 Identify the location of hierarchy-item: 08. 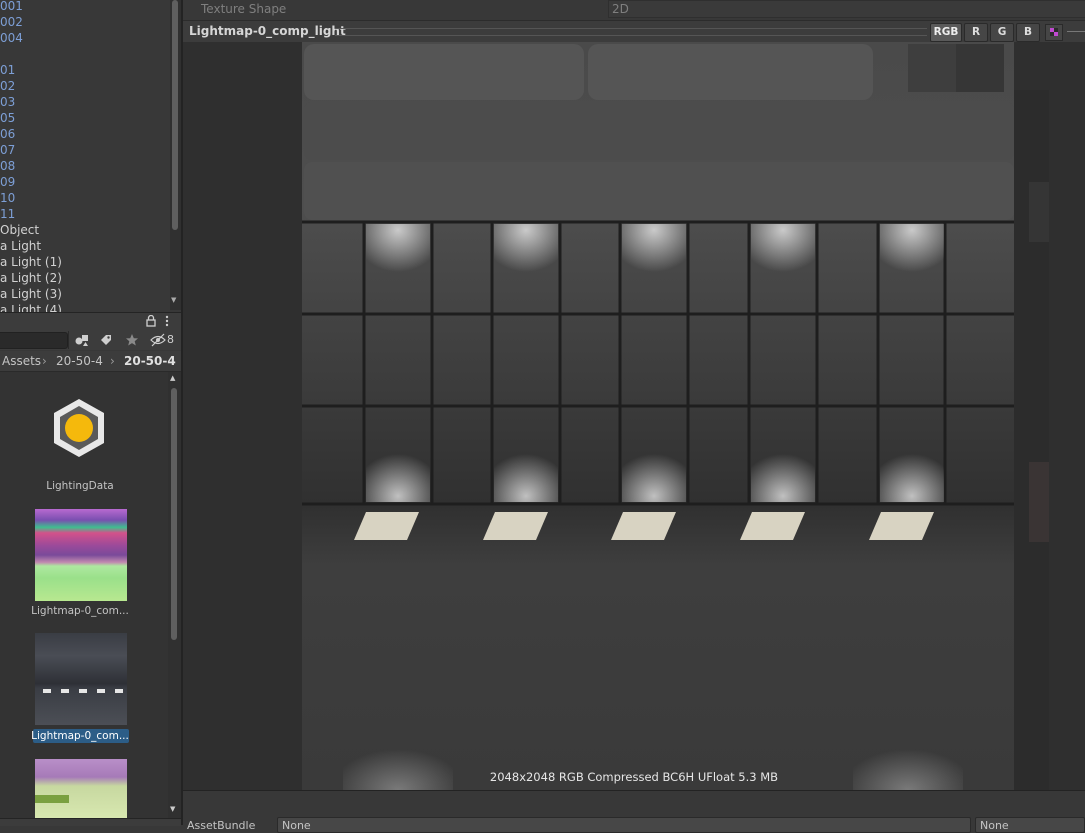
(31, 166).